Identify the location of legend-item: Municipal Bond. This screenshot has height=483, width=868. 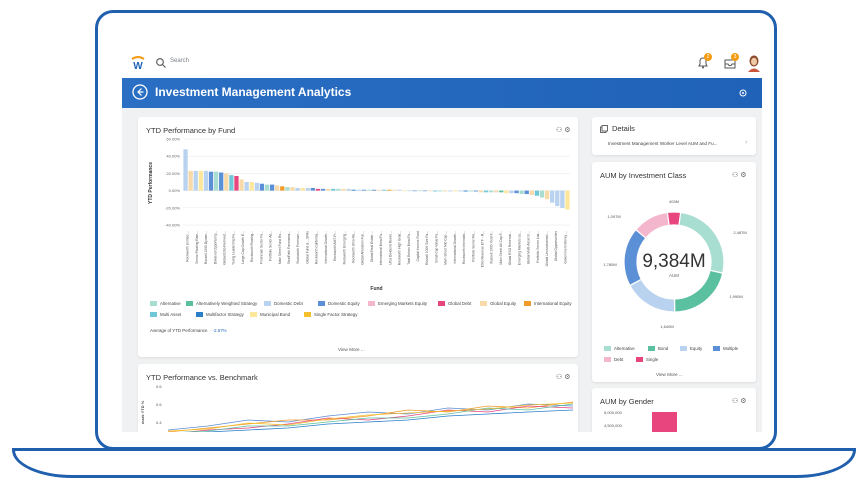
(270, 315).